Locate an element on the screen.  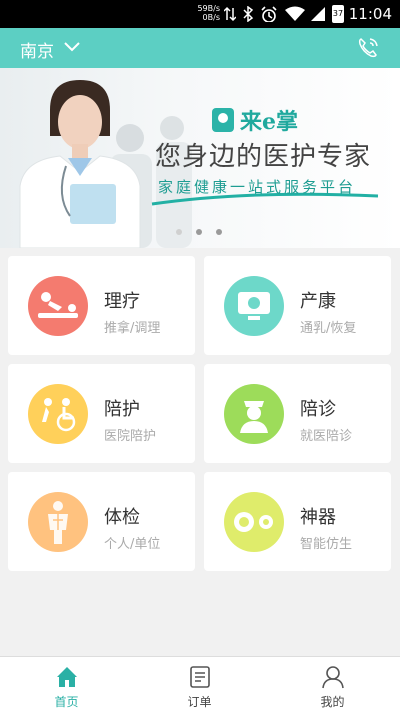
tab-orders: 订单 is located at coordinates (199, 684).